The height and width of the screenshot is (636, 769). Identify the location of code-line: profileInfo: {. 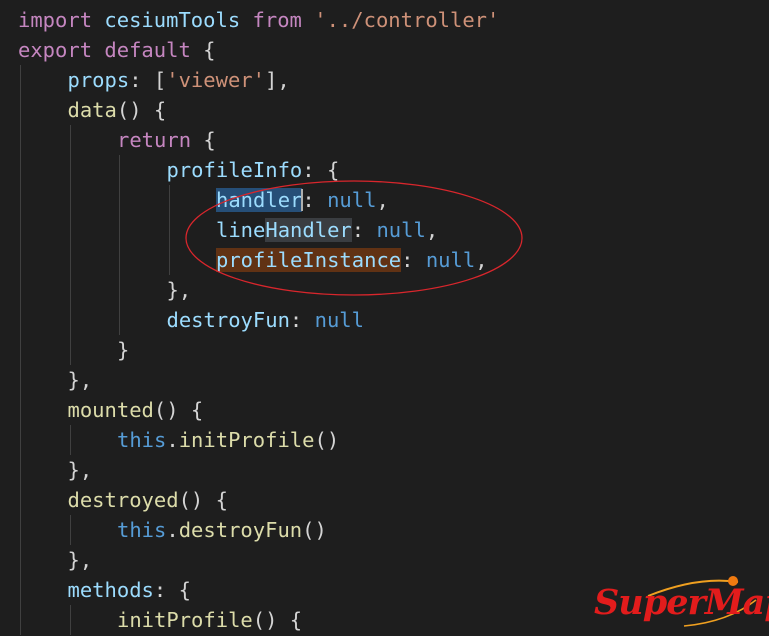
(253, 170).